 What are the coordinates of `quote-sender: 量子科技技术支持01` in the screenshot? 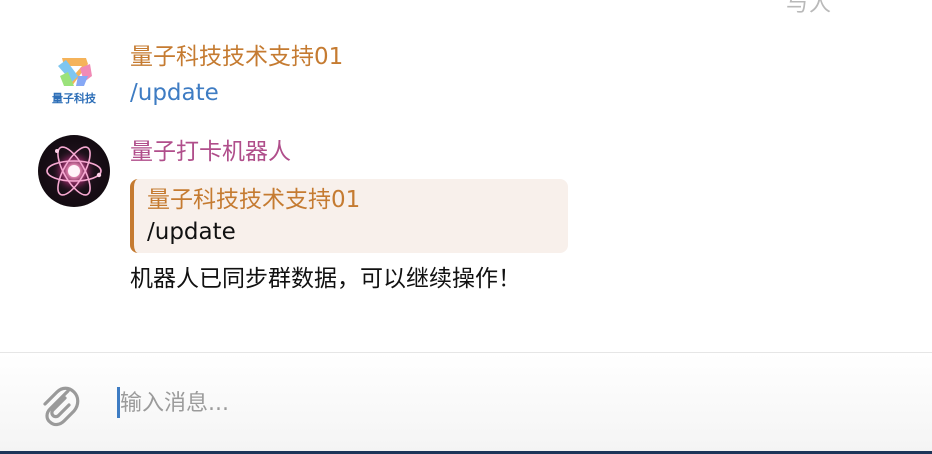 It's located at (254, 200).